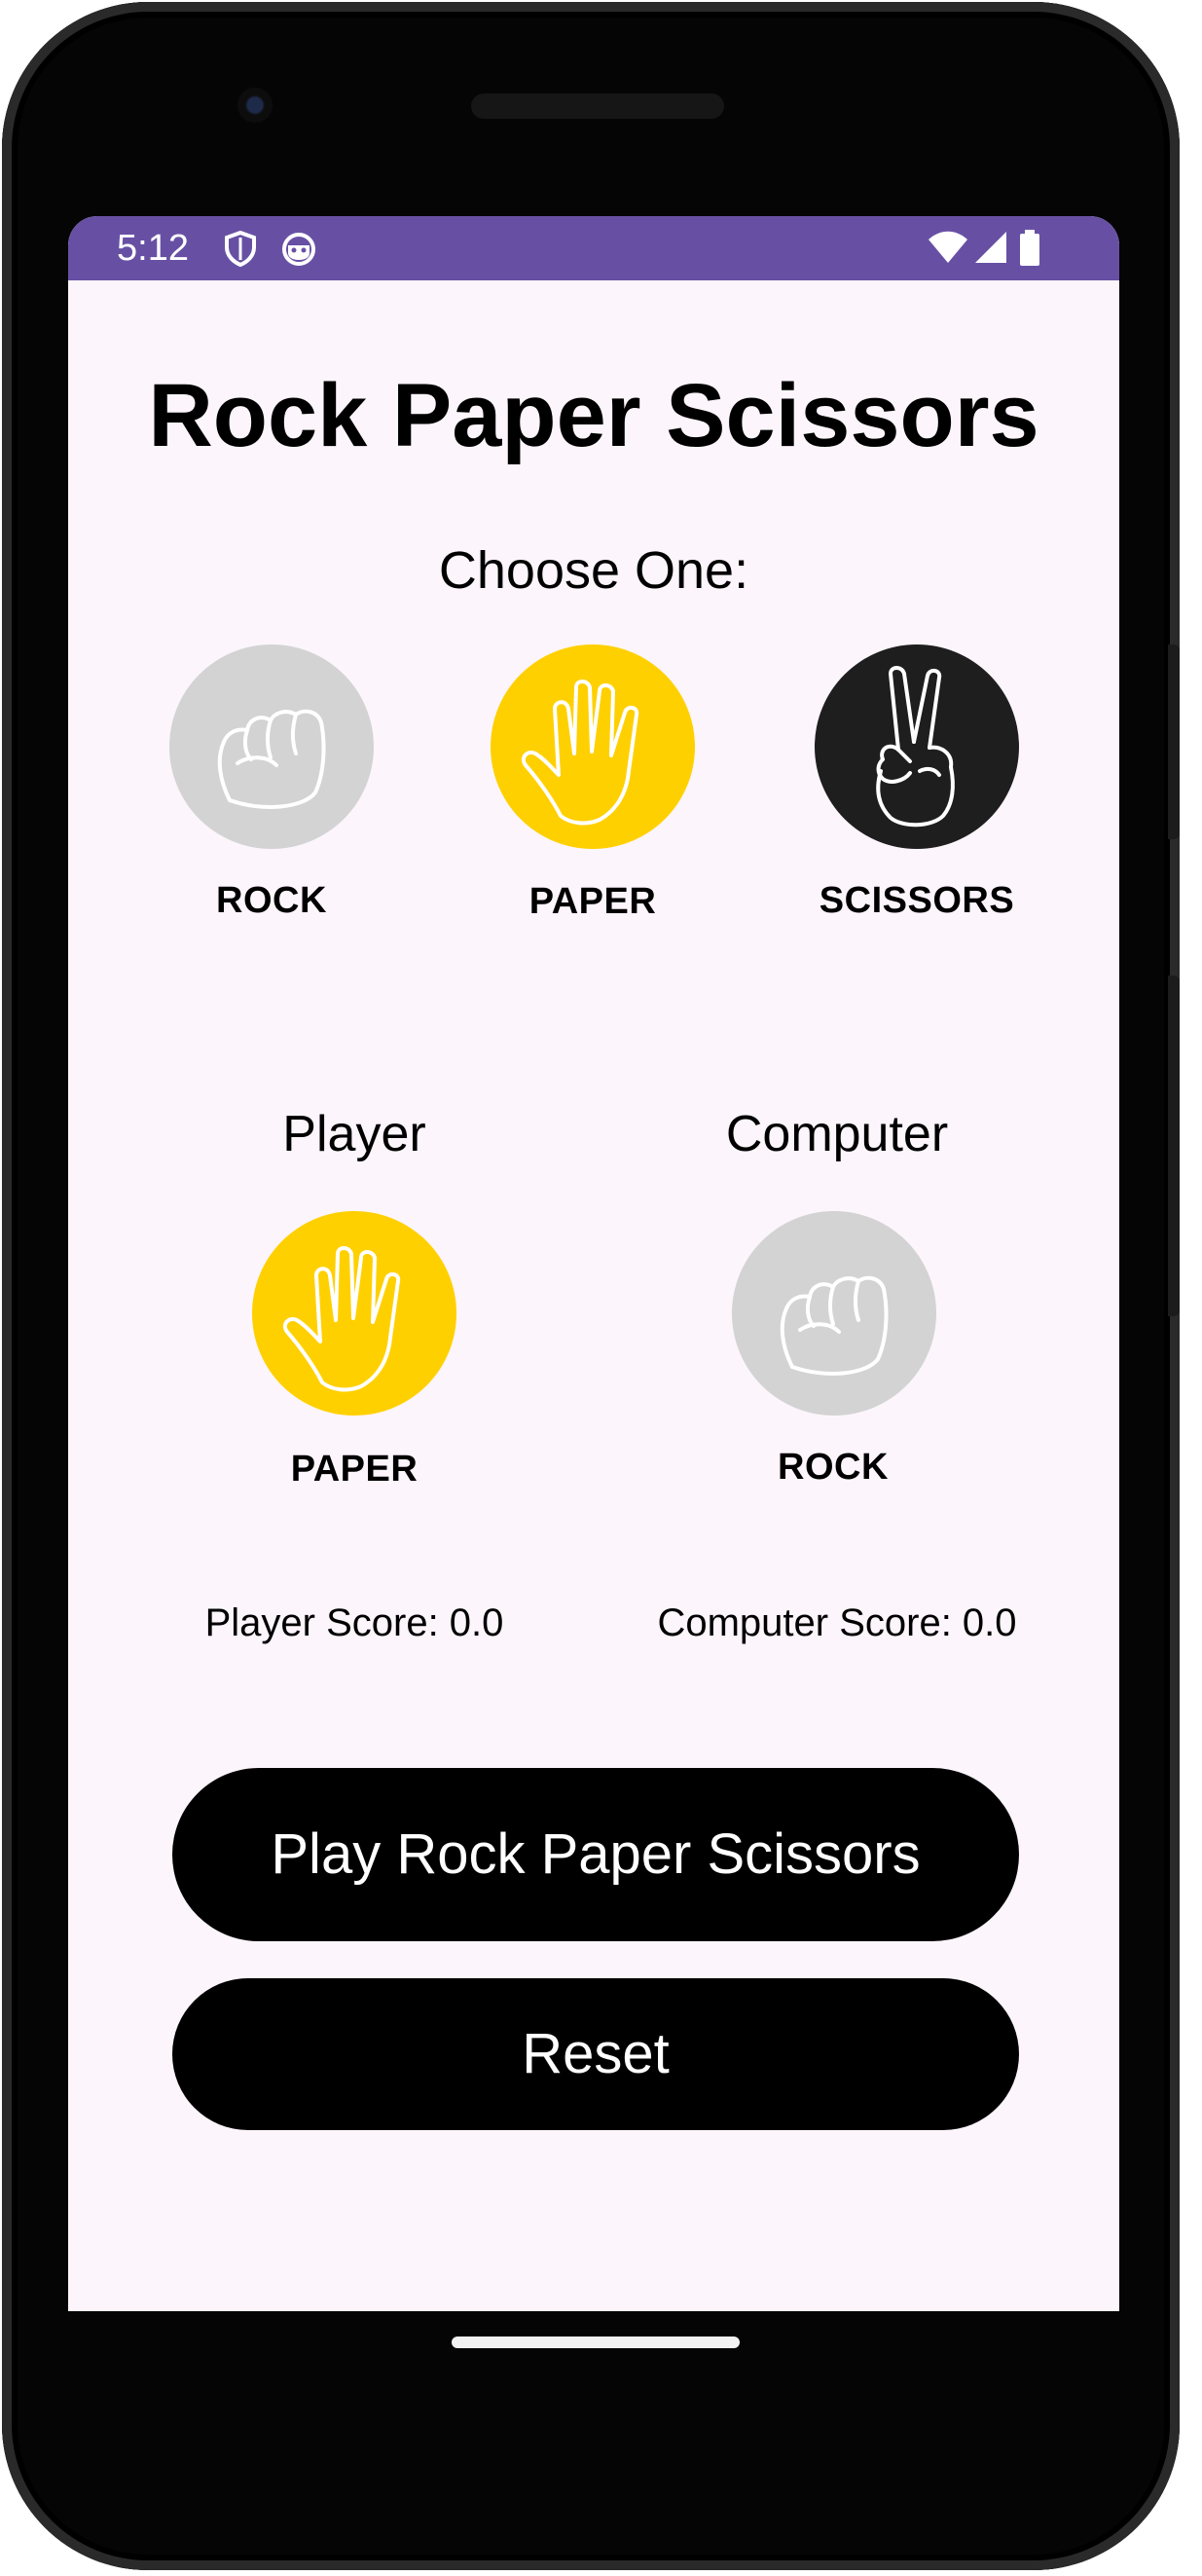 Image resolution: width=1202 pixels, height=2576 pixels. What do you see at coordinates (1174, 1145) in the screenshot?
I see `volume-button` at bounding box center [1174, 1145].